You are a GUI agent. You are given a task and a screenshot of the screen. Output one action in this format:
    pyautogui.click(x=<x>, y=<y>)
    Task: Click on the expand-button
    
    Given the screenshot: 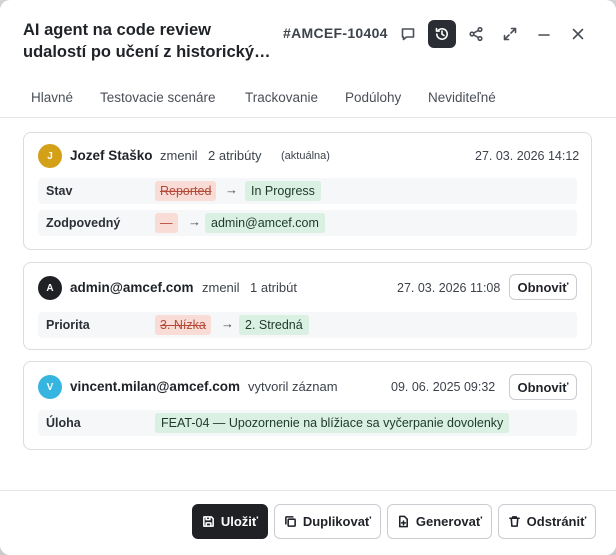 What is the action you would take?
    pyautogui.click(x=510, y=34)
    